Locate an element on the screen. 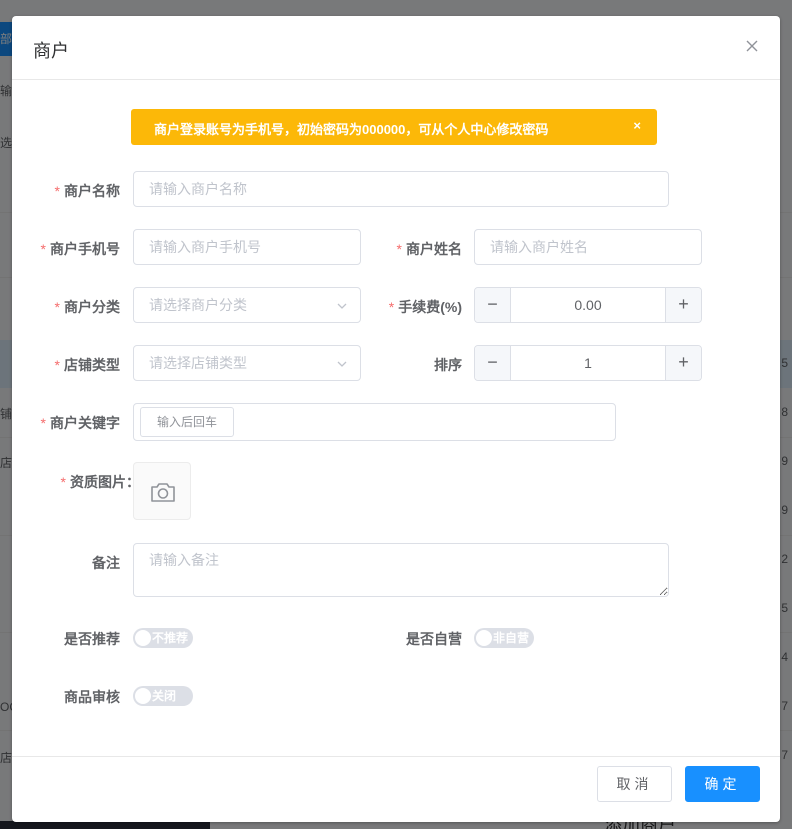 This screenshot has width=792, height=829. info-alert: 商户登录账号为手机号，初始密码为000000，可从个人中心修改密码 × is located at coordinates (394, 127).